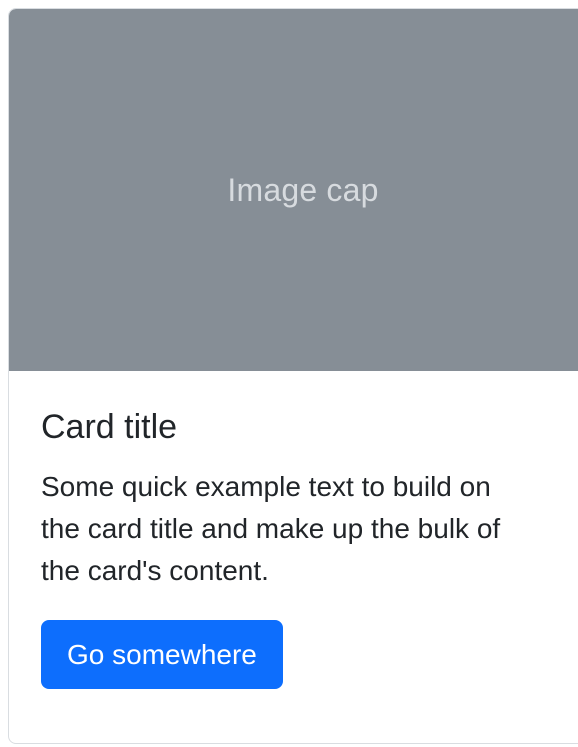 The height and width of the screenshot is (747, 578). Describe the element at coordinates (303, 189) in the screenshot. I see `image-cap-label: Image cap` at that location.